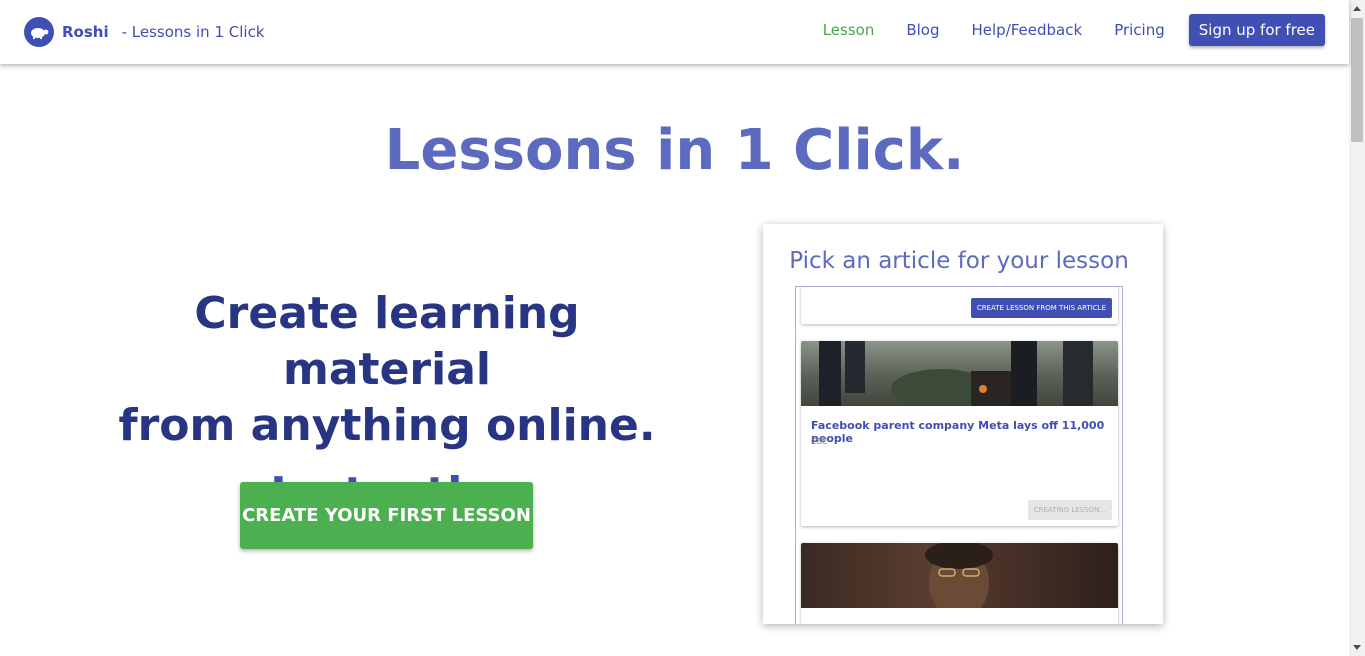  I want to click on create-first-lesson-button: CREATE YOUR FIRST LESSON, so click(386, 515).